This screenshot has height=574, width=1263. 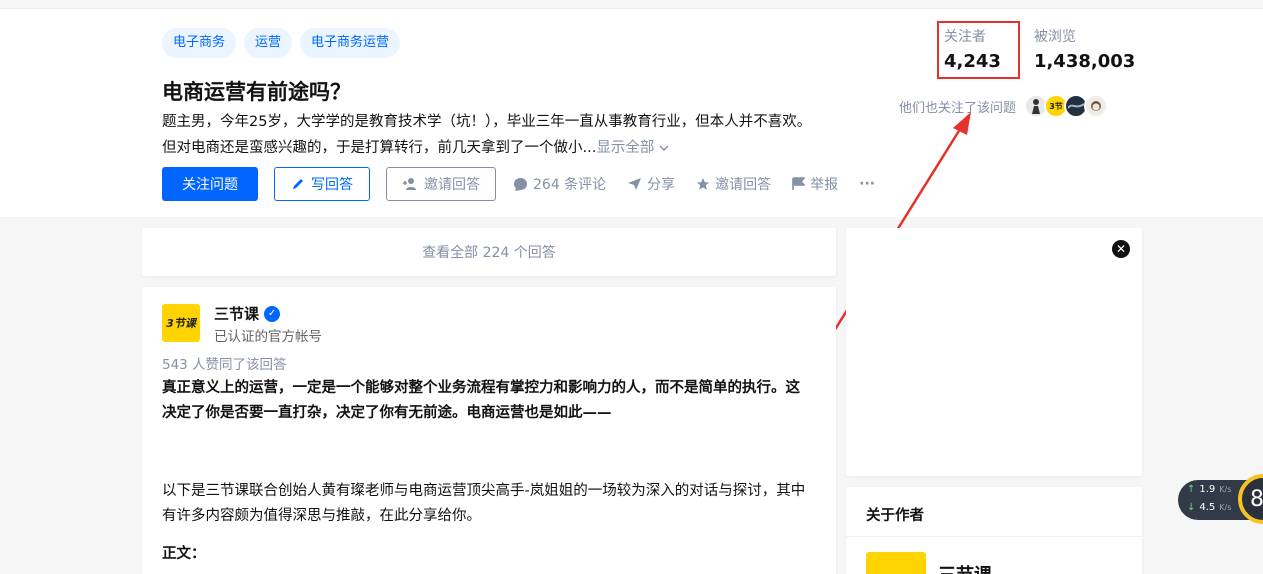 I want to click on about-author-title: 关于作者, so click(x=895, y=516).